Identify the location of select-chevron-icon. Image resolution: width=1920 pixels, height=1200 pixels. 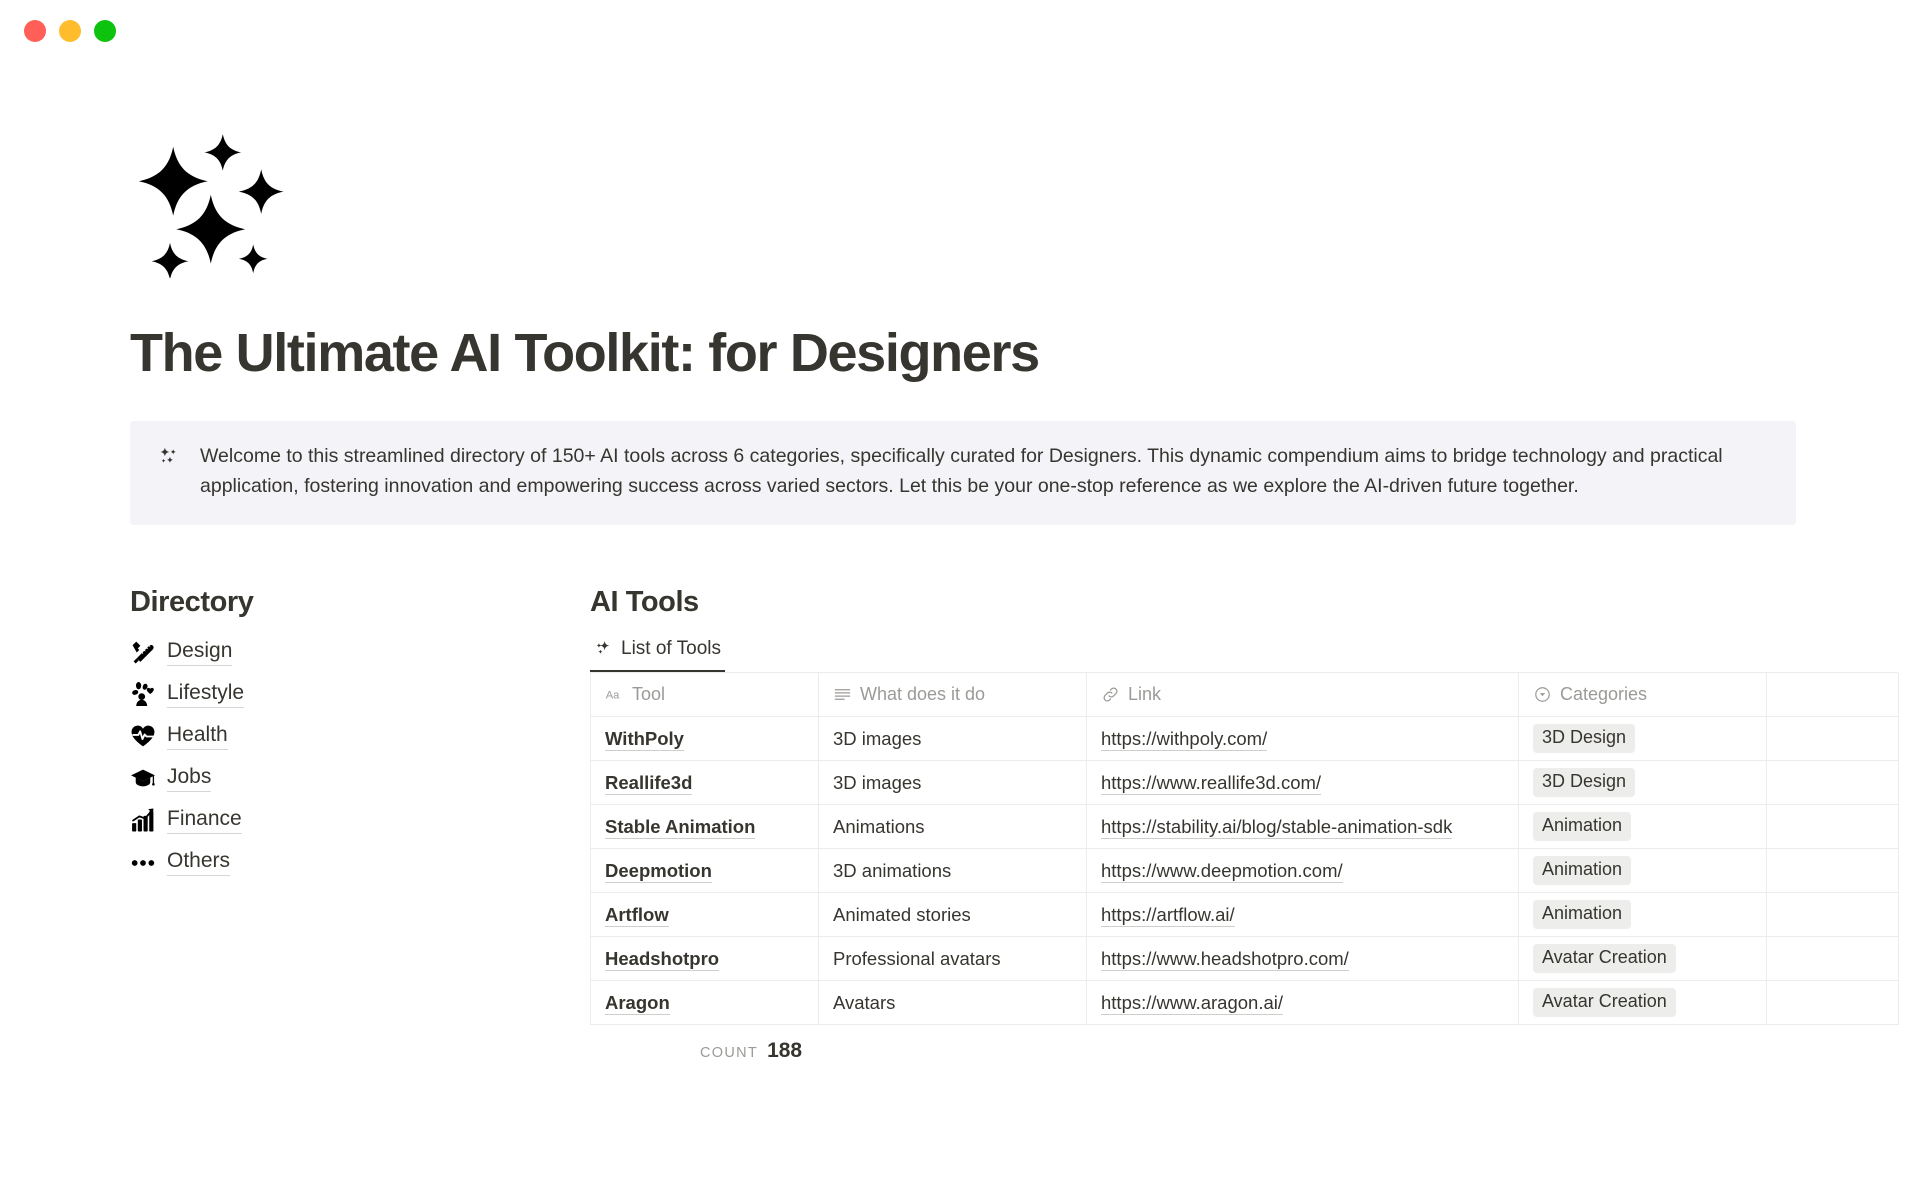
(1542, 694).